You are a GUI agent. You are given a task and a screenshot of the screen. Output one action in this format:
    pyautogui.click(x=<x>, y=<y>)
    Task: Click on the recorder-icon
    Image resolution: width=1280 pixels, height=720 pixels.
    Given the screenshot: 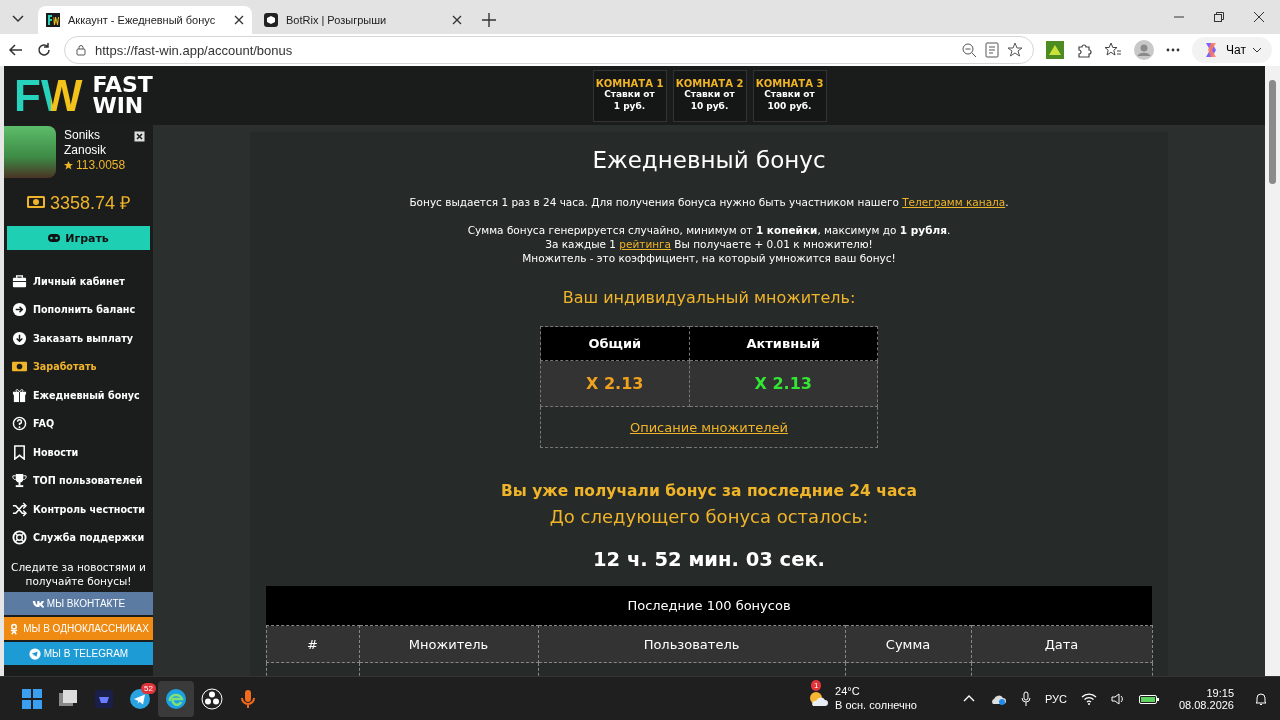 What is the action you would take?
    pyautogui.click(x=212, y=698)
    